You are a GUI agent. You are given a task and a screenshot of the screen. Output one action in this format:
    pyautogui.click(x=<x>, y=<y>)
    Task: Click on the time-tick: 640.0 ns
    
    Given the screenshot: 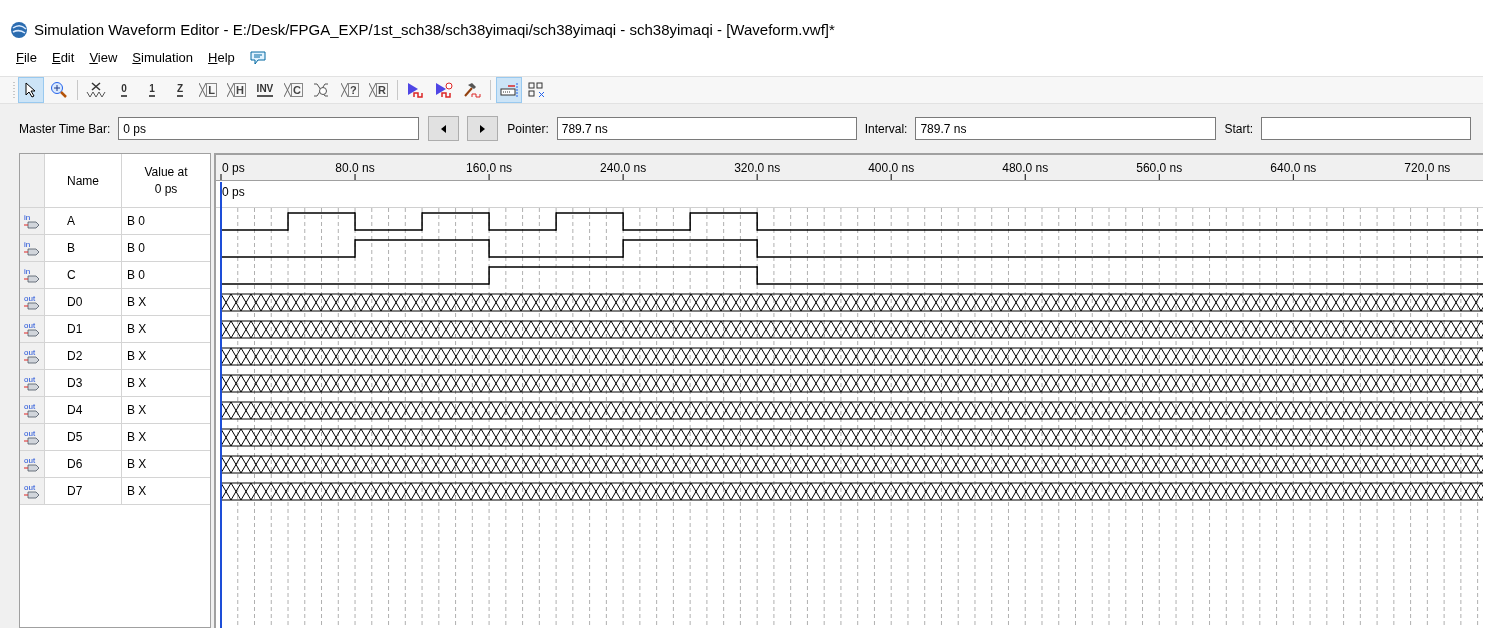 What is the action you would take?
    pyautogui.click(x=1293, y=171)
    